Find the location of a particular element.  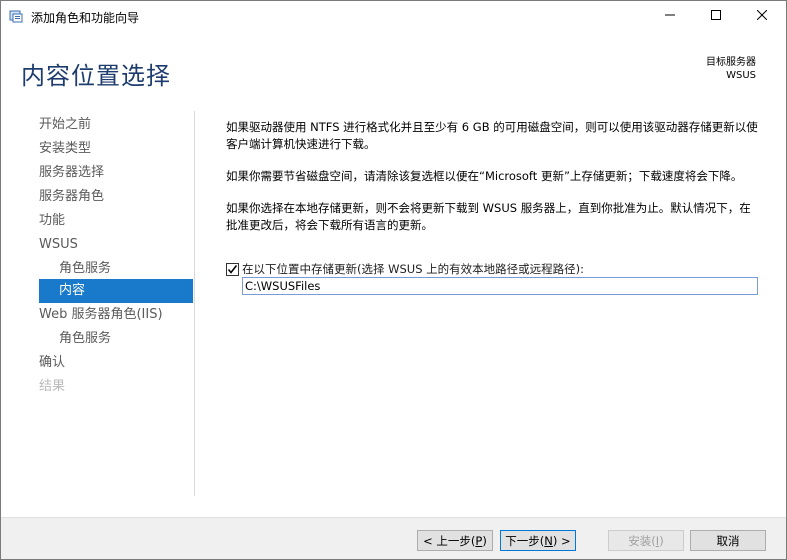

maximize-button is located at coordinates (716, 16).